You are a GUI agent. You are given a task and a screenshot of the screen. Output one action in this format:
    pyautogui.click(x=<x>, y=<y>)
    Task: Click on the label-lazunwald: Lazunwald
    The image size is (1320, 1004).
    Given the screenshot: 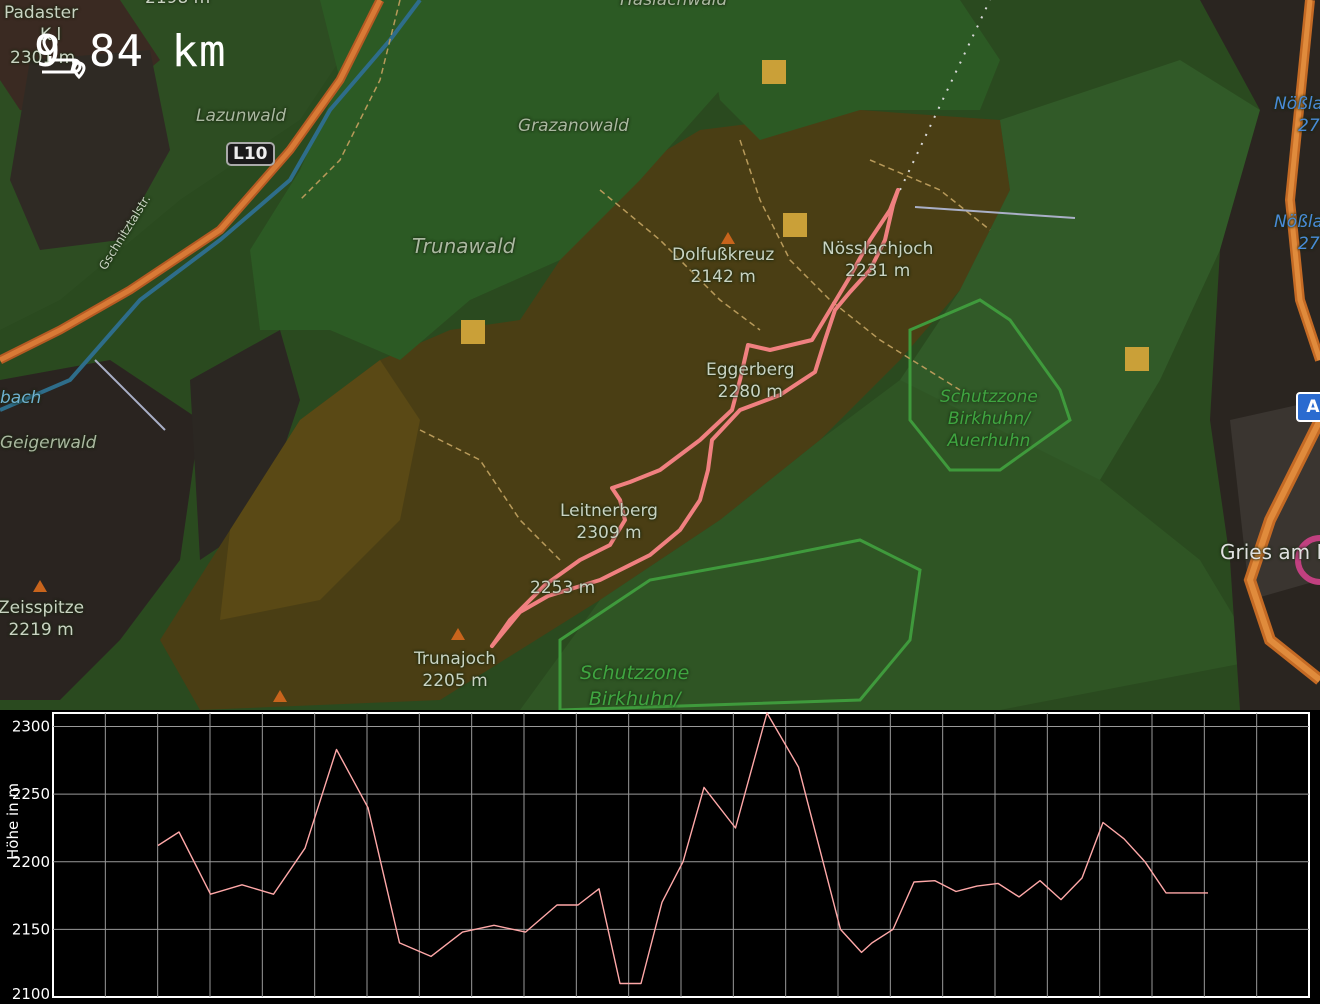 What is the action you would take?
    pyautogui.click(x=241, y=116)
    